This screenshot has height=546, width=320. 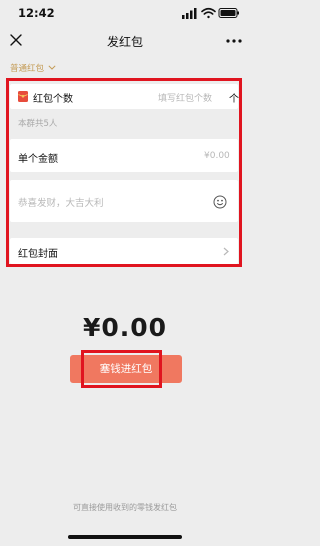 What do you see at coordinates (38, 159) in the screenshot?
I see `amount-label: 单个金额` at bounding box center [38, 159].